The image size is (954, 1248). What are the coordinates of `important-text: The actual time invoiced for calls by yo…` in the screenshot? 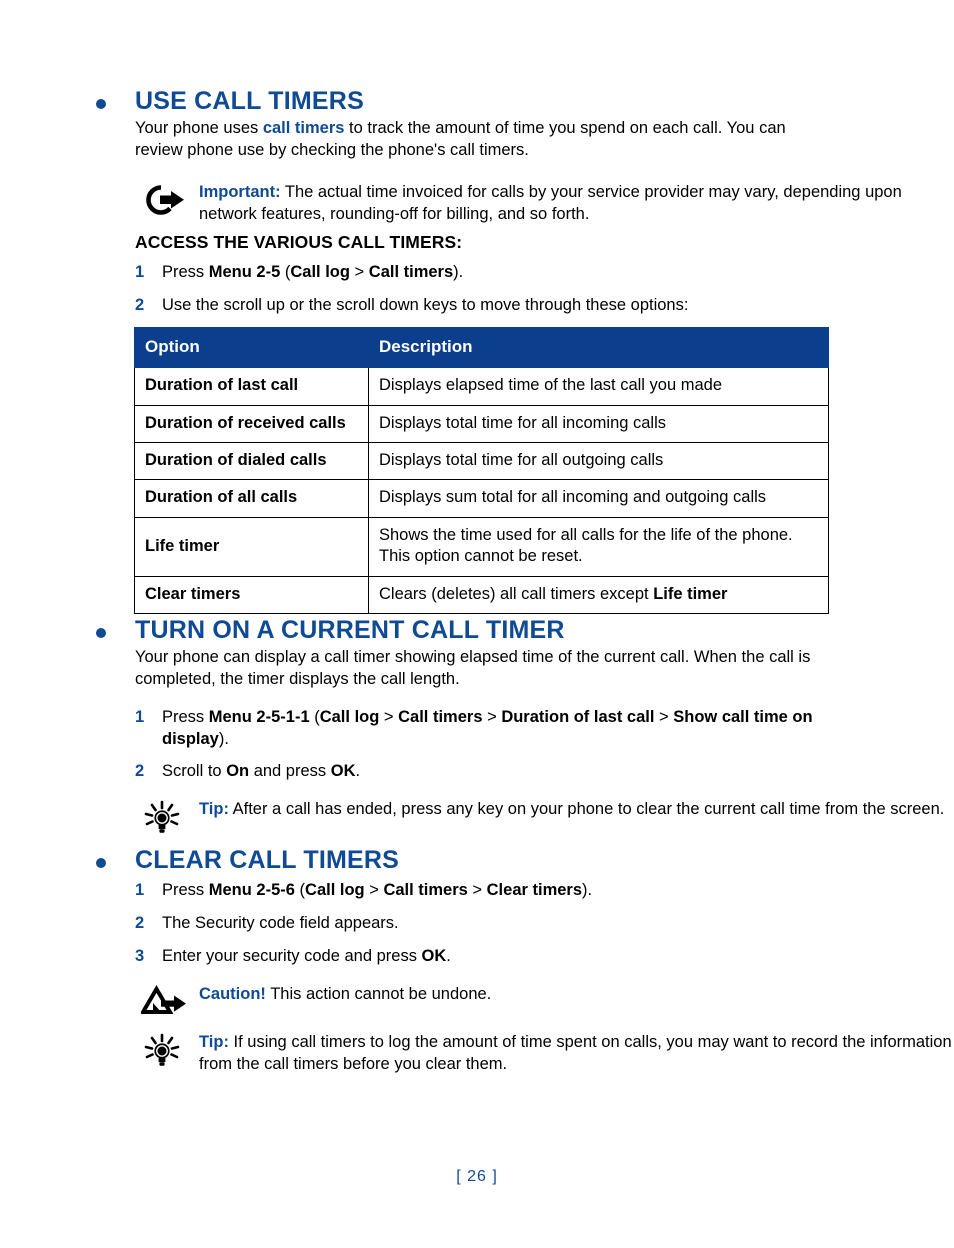 It's located at (550, 202).